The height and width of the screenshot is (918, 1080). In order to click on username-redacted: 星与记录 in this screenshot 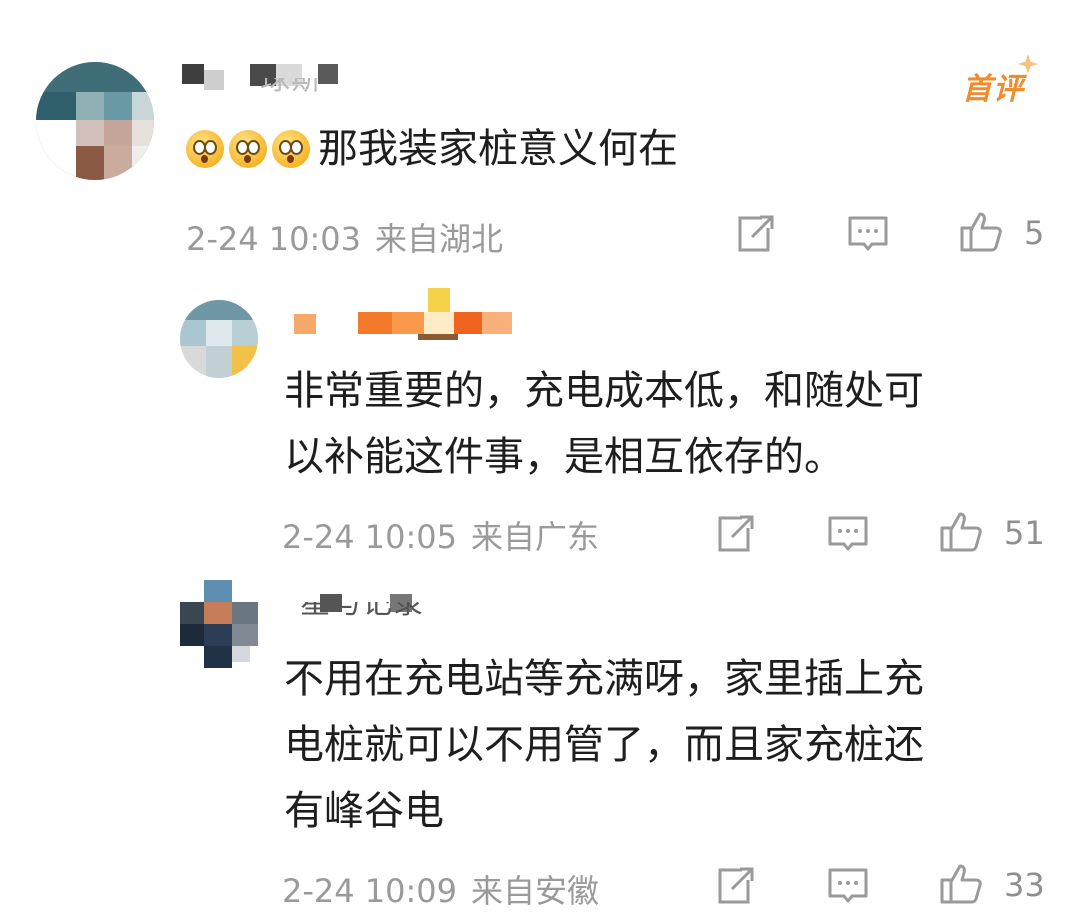, I will do `click(390, 608)`.